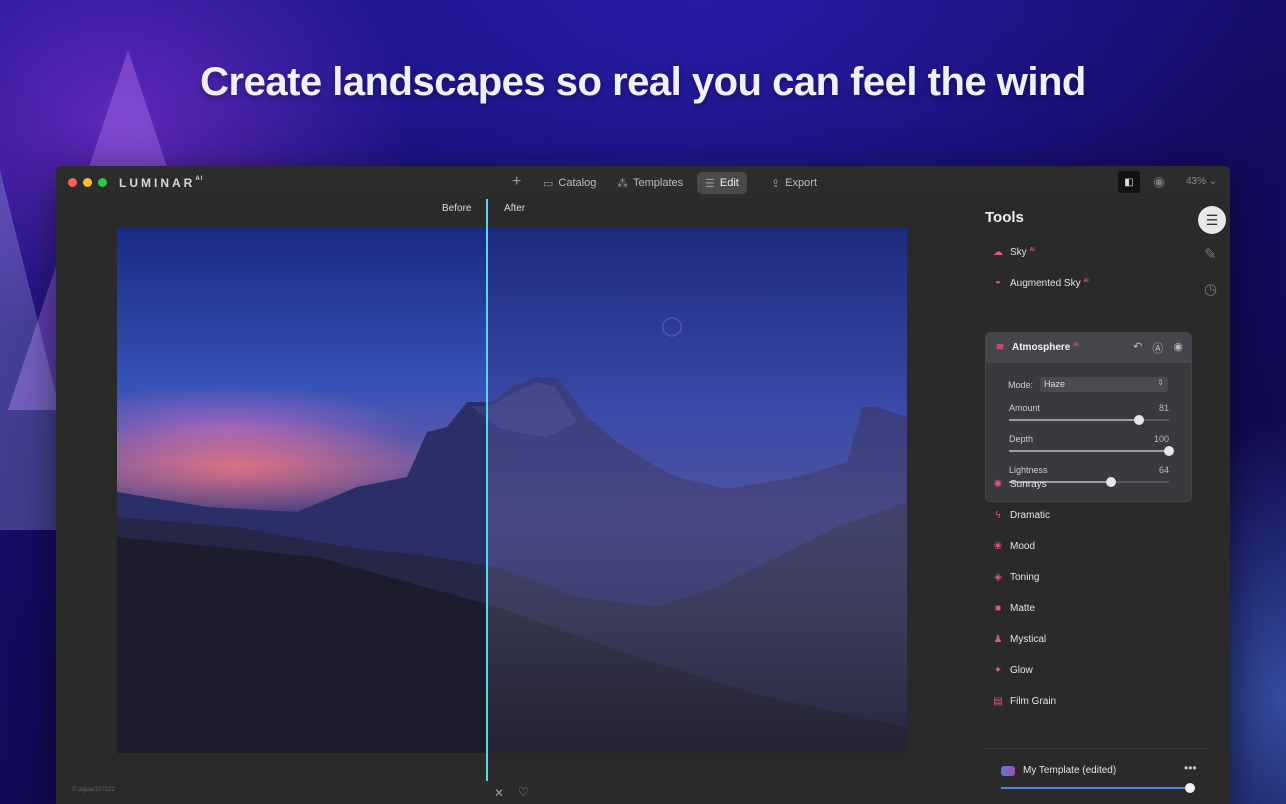  Describe the element at coordinates (1095, 788) in the screenshot. I see `template-amount-slider` at that location.